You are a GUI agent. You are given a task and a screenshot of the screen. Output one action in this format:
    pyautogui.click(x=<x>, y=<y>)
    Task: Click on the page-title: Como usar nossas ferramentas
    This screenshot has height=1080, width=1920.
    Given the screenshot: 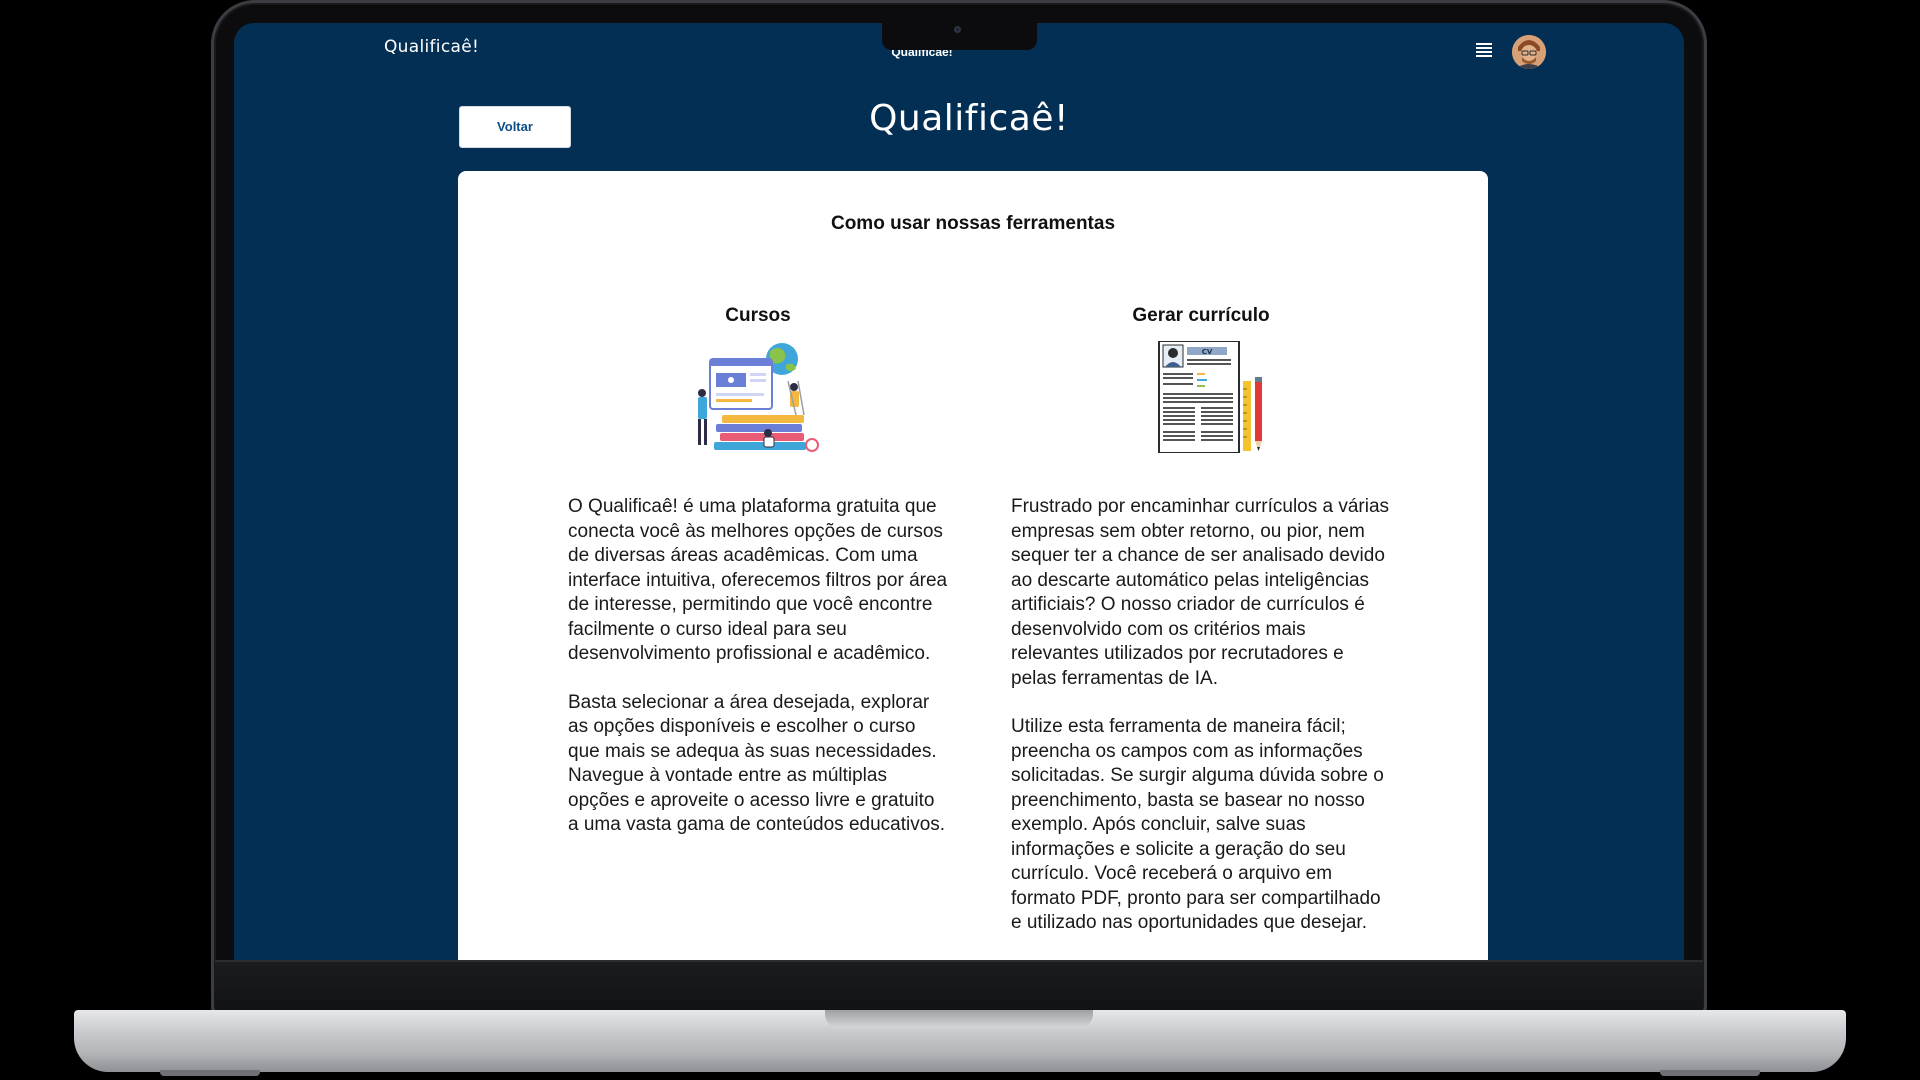 What is the action you would take?
    pyautogui.click(x=973, y=223)
    